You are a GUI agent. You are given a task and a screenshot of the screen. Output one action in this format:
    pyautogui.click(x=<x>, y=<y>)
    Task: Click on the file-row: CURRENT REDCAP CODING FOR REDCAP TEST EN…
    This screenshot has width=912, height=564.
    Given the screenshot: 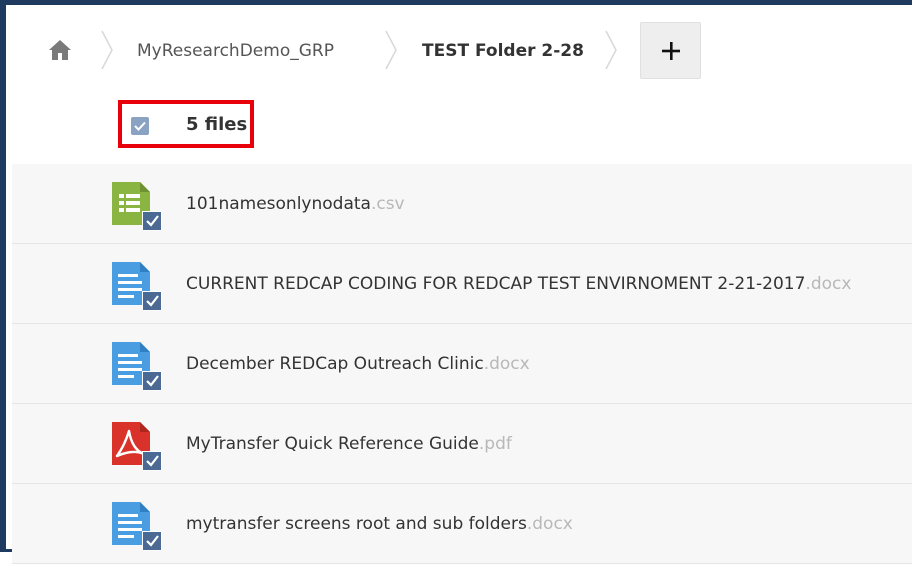 What is the action you would take?
    pyautogui.click(x=462, y=284)
    